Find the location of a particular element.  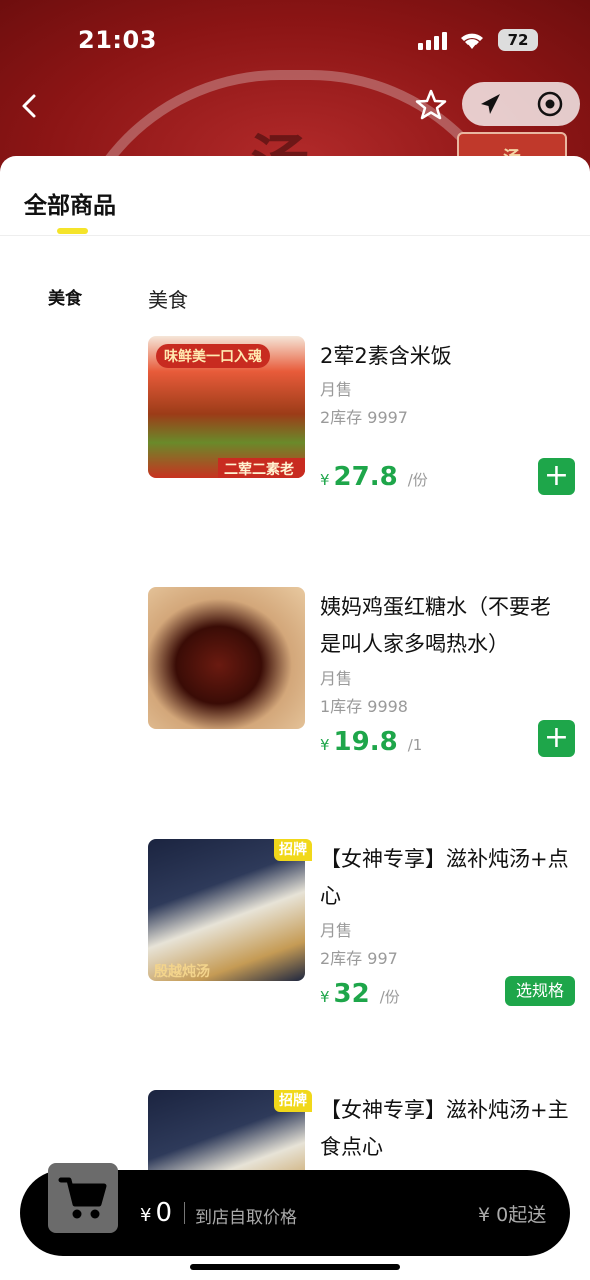

product-price: ¥ 27.8 /份 is located at coordinates (374, 477).